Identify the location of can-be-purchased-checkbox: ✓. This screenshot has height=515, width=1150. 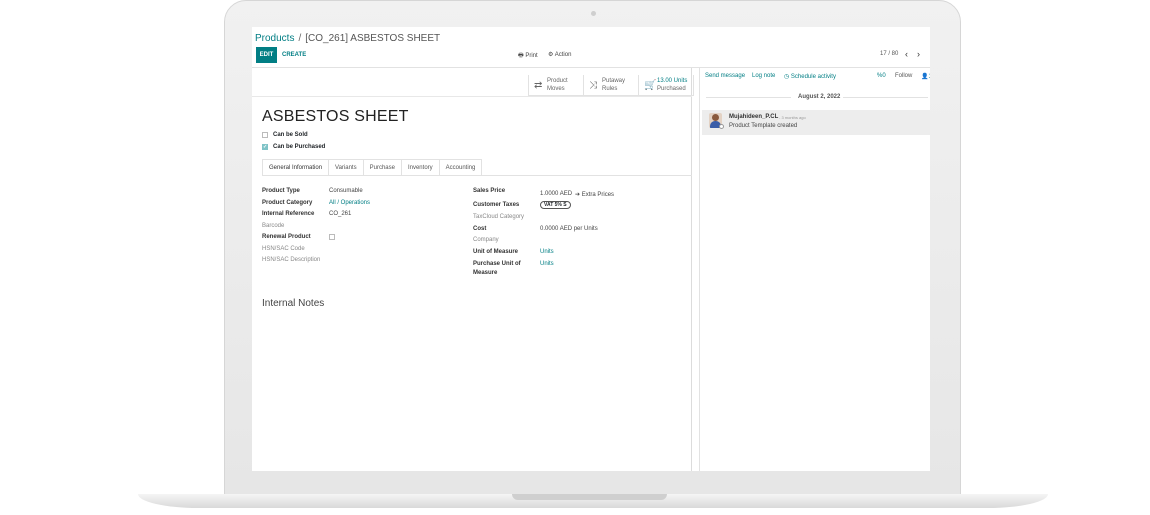
(265, 147).